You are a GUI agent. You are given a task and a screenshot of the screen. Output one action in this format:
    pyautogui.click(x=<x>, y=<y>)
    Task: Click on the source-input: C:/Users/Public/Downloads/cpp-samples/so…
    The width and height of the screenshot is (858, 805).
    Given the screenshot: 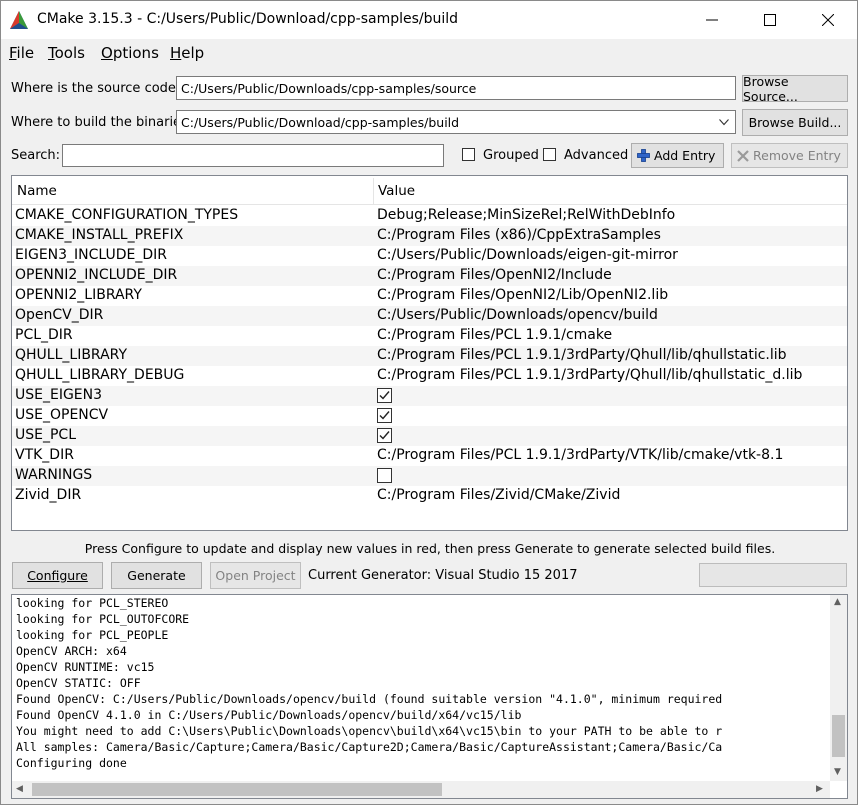 What is the action you would take?
    pyautogui.click(x=456, y=88)
    